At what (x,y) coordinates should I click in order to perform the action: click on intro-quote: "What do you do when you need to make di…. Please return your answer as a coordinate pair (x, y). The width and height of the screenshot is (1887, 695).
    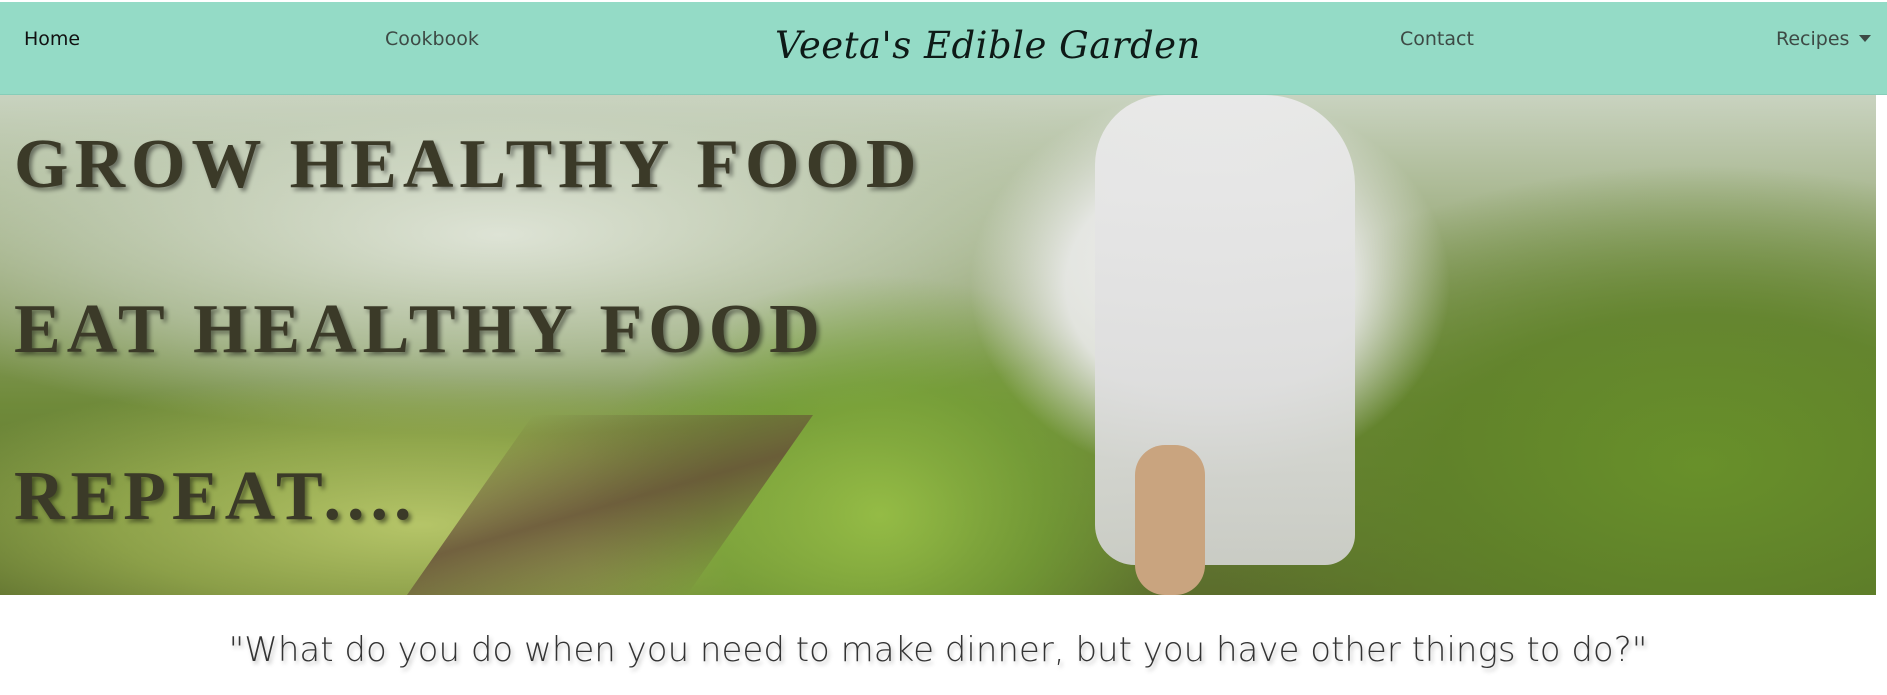
    Looking at the image, I should click on (938, 650).